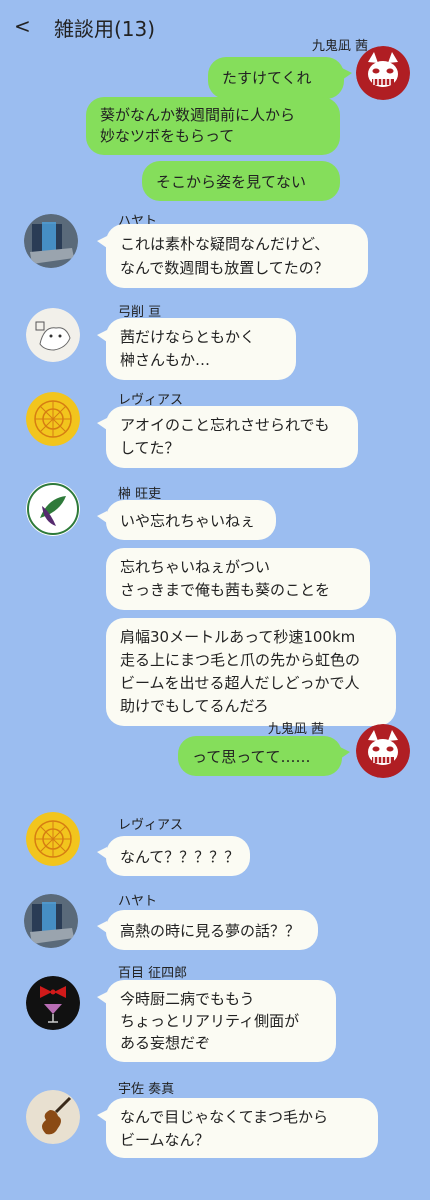 The height and width of the screenshot is (1200, 430). I want to click on message-line: なんて？？？？？, so click(180, 857).